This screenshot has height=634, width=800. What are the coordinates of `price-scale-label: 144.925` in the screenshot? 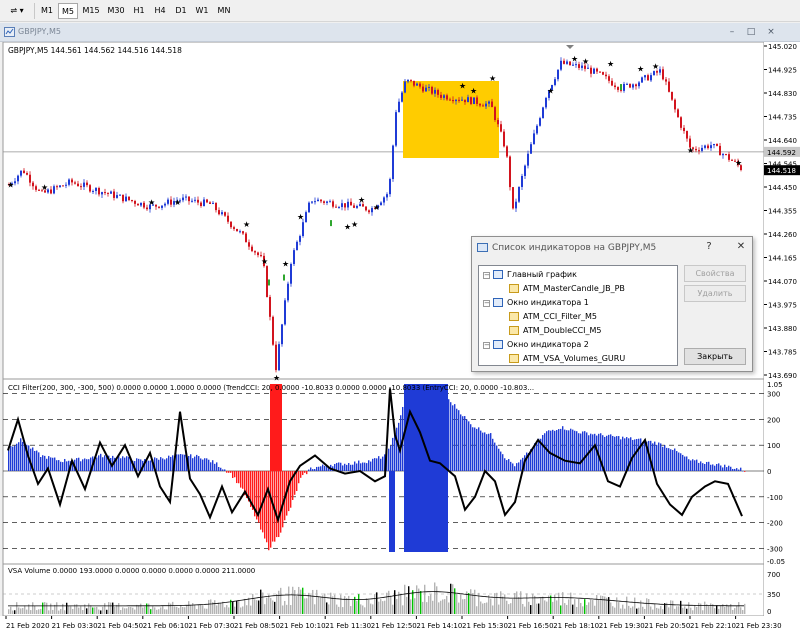 It's located at (782, 71).